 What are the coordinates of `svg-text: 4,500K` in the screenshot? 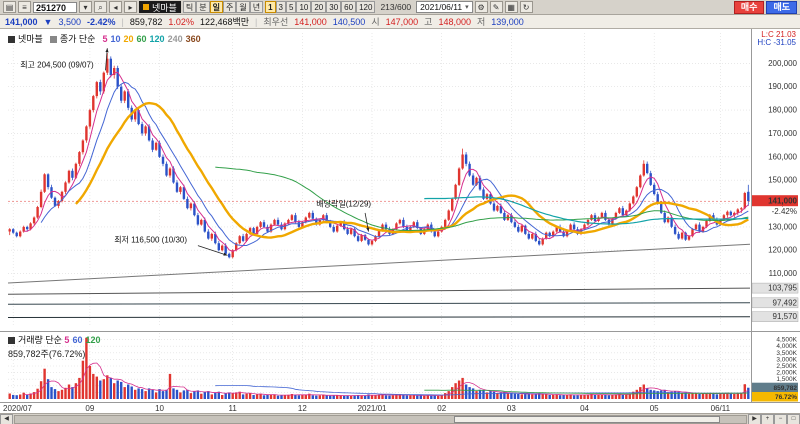 It's located at (786, 340).